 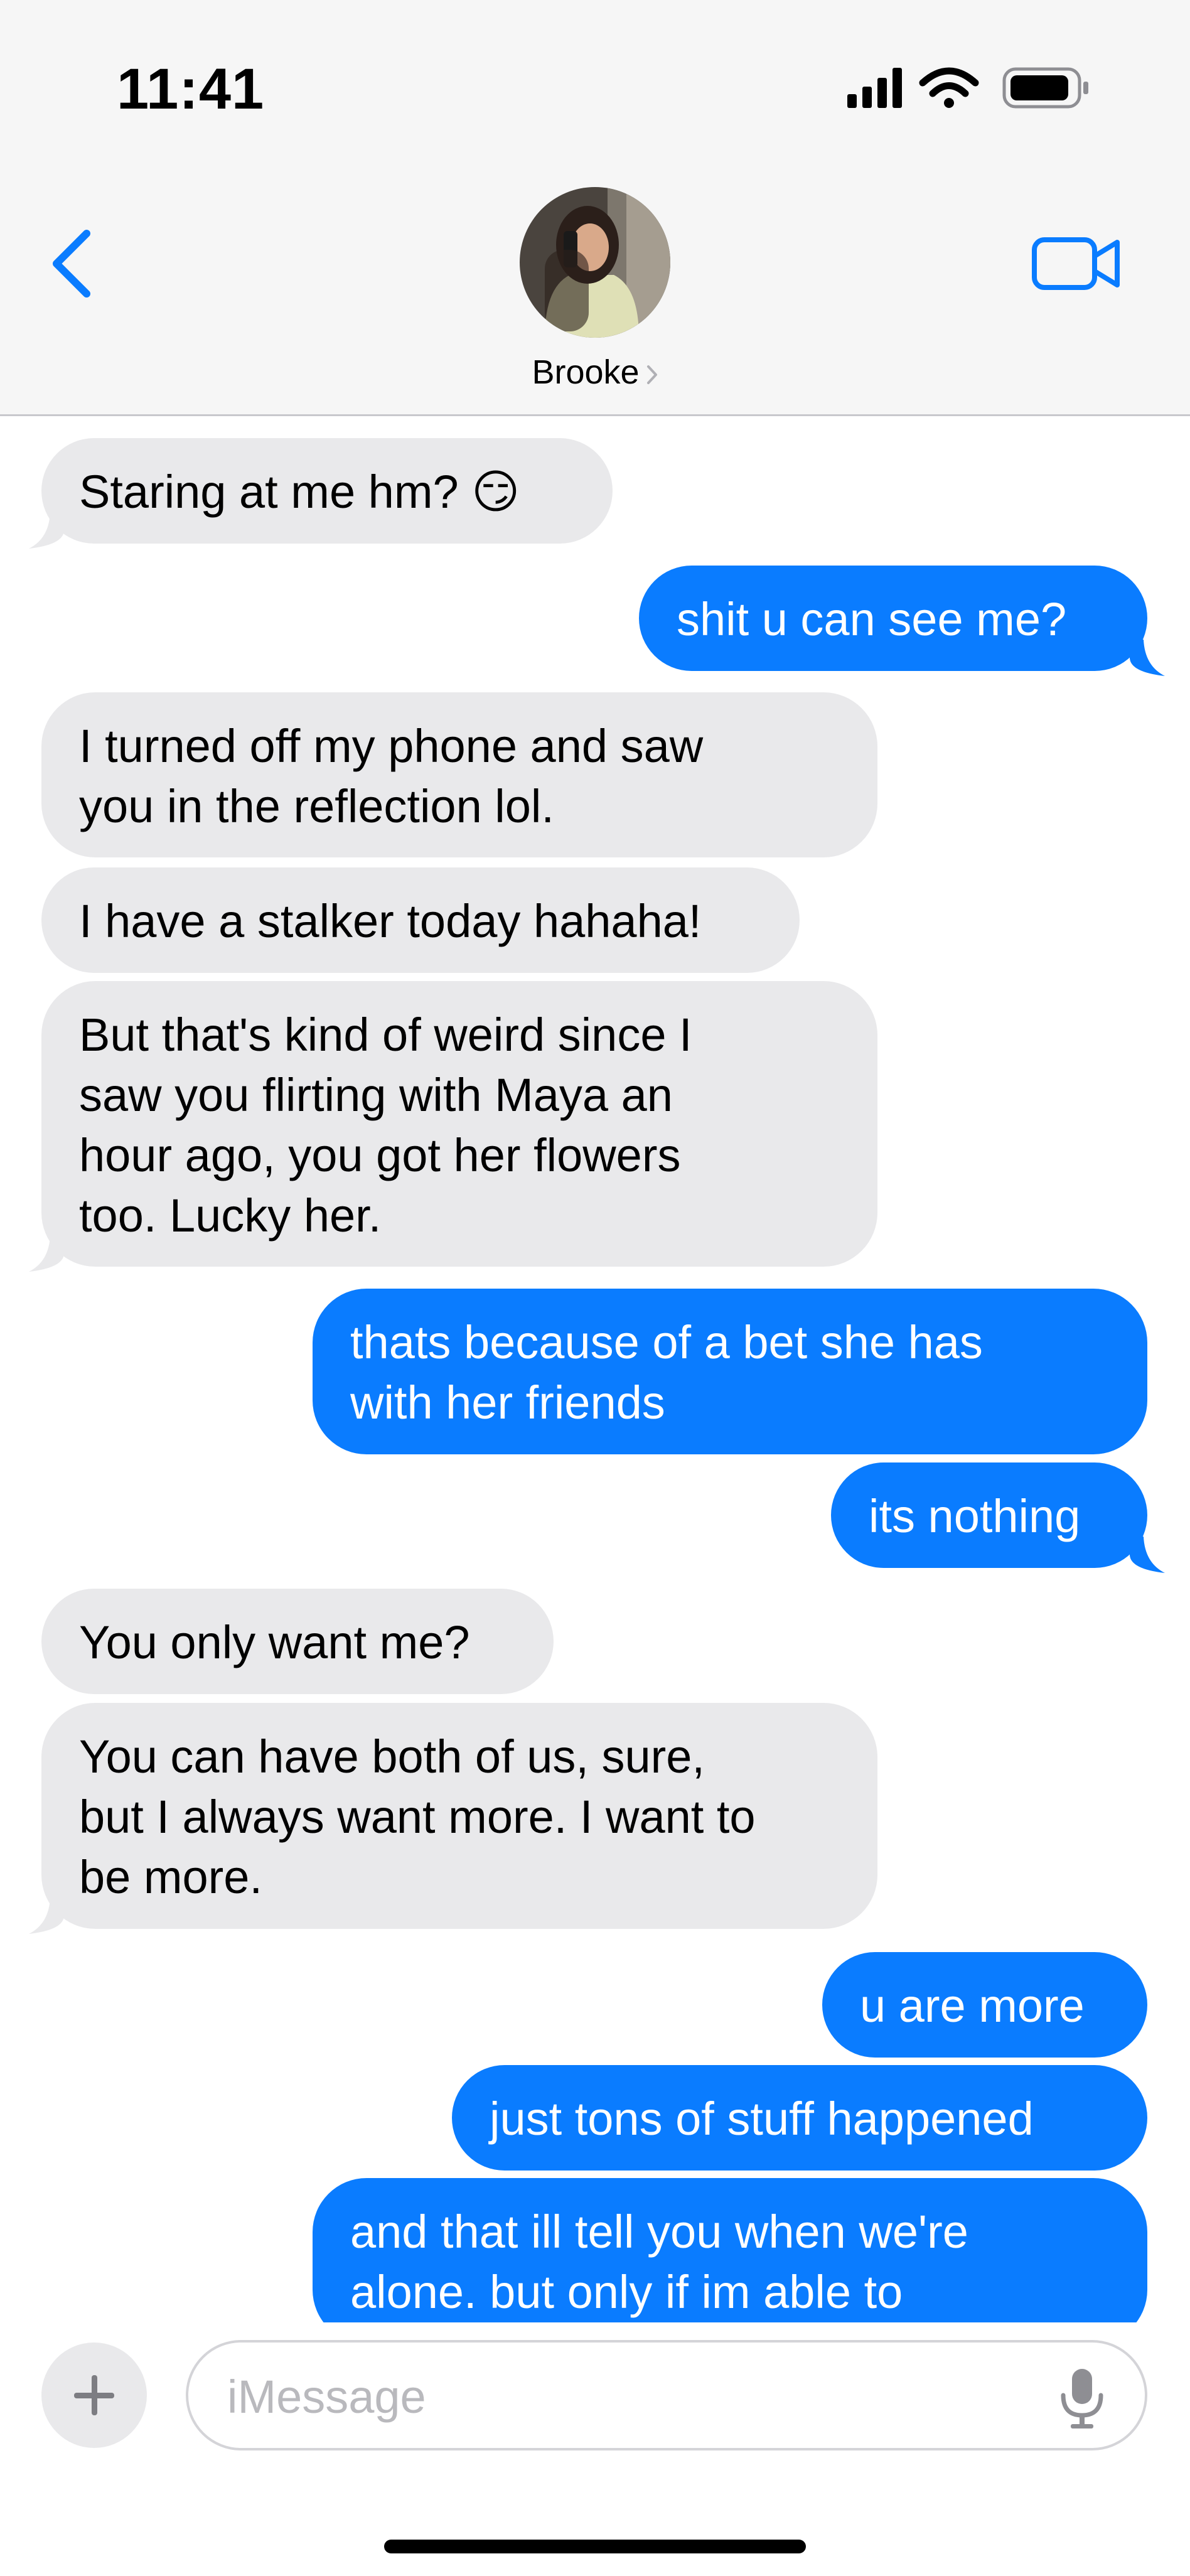 What do you see at coordinates (586, 372) in the screenshot?
I see `contact-name: Brooke` at bounding box center [586, 372].